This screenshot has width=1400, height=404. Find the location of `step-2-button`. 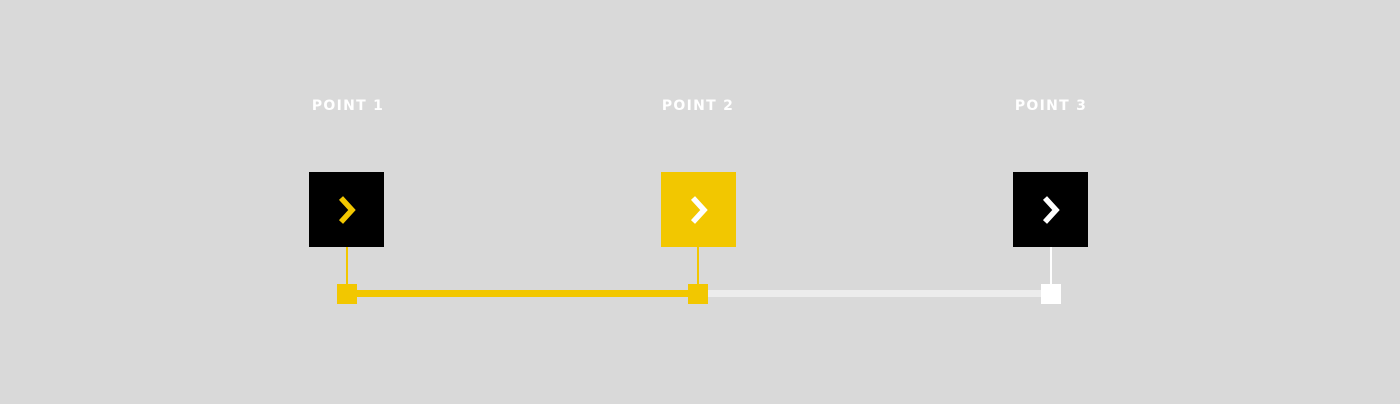

step-2-button is located at coordinates (698, 209).